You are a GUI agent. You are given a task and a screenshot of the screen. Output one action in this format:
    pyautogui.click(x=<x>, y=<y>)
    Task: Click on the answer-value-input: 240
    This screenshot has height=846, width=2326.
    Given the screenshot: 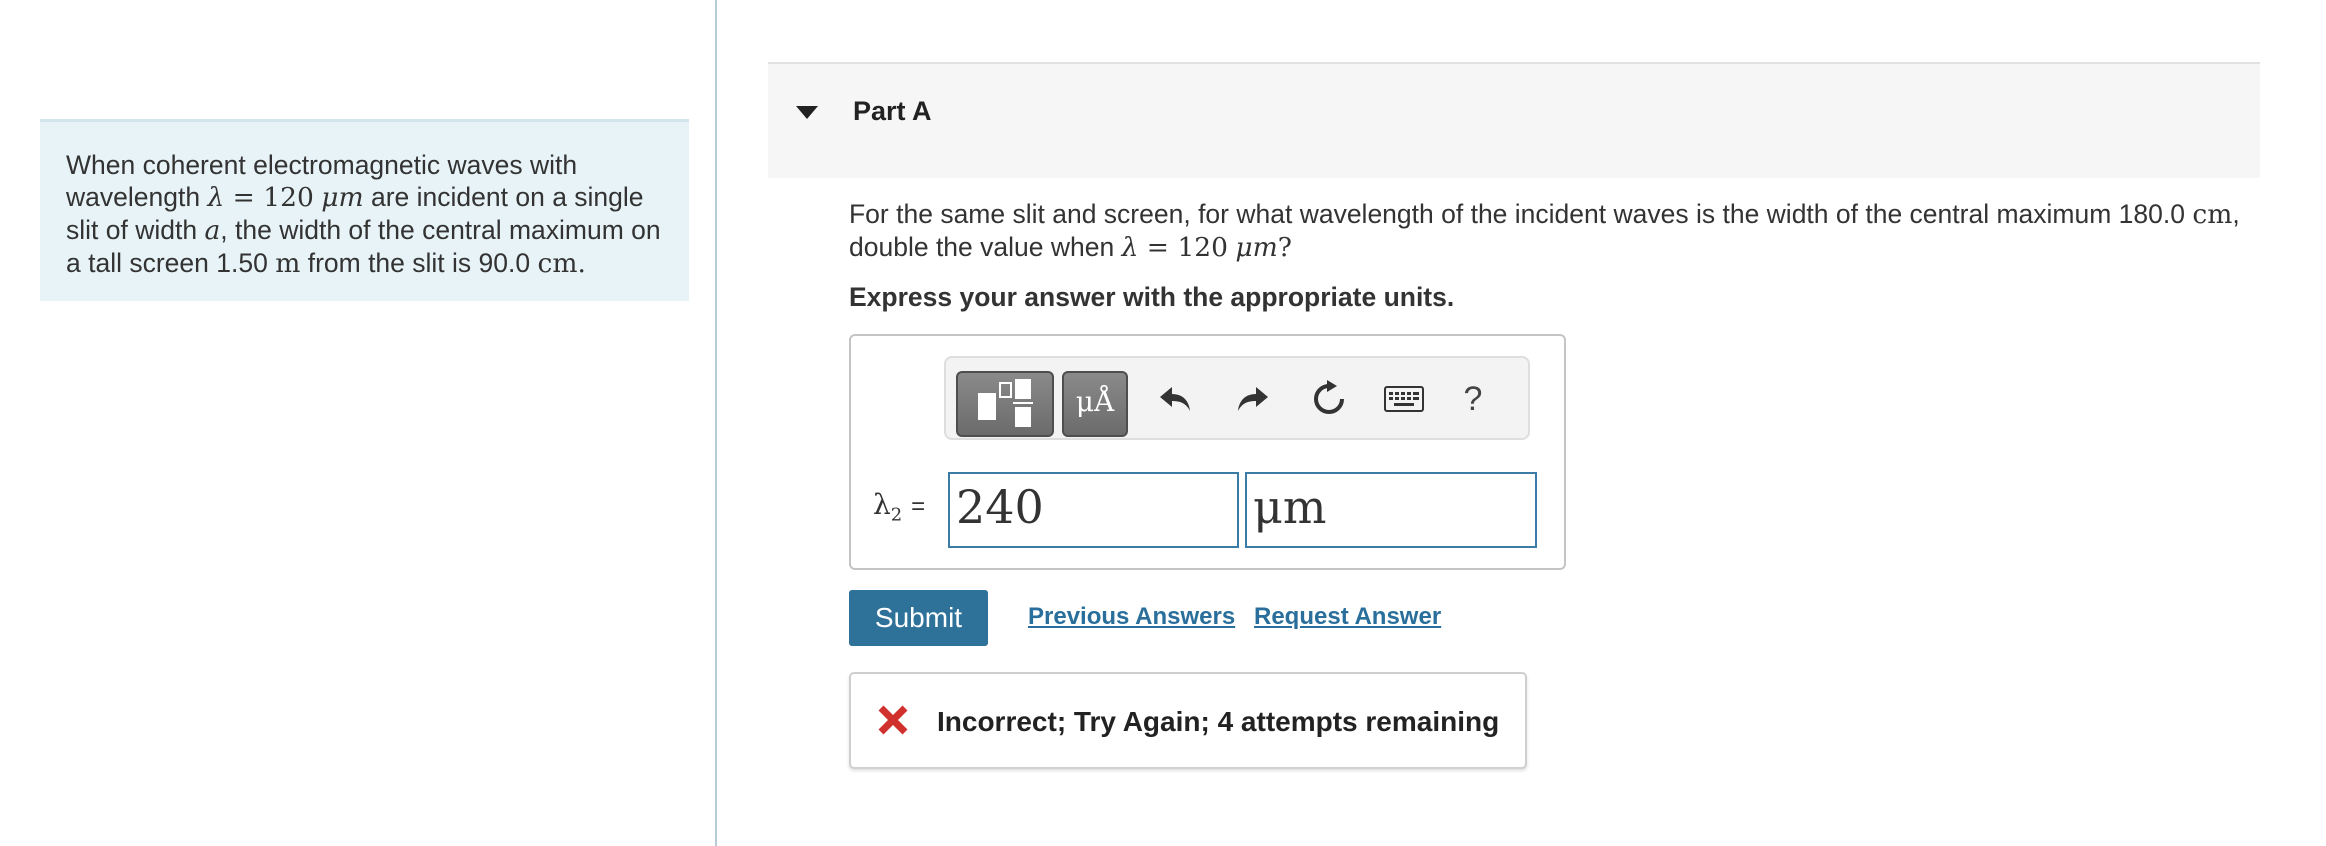 What is the action you would take?
    pyautogui.click(x=1093, y=510)
    